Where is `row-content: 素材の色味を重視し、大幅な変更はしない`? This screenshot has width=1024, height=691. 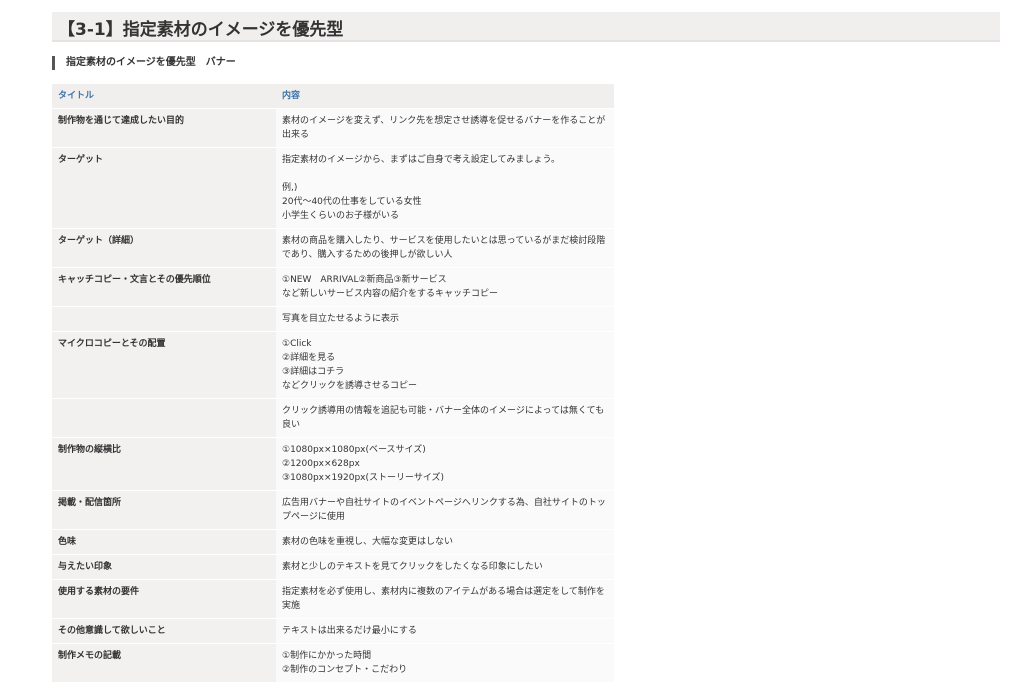 row-content: 素材の色味を重視し、大幅な変更はしない is located at coordinates (445, 542).